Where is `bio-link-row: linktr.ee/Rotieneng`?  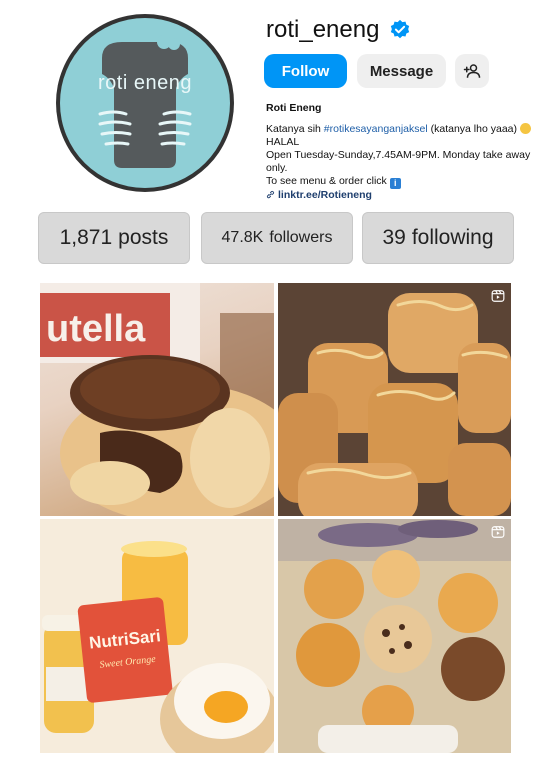
bio-link-row: linktr.ee/Rotieneng is located at coordinates (408, 195).